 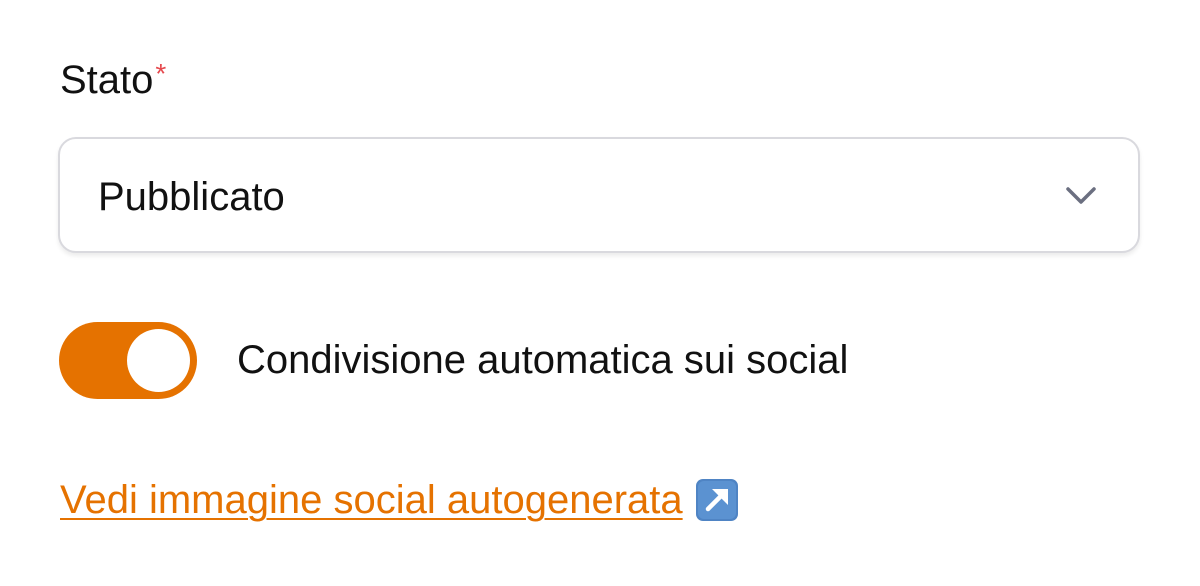 I want to click on social-image-link-row: Vedi immagine social autogenerata, so click(x=399, y=500).